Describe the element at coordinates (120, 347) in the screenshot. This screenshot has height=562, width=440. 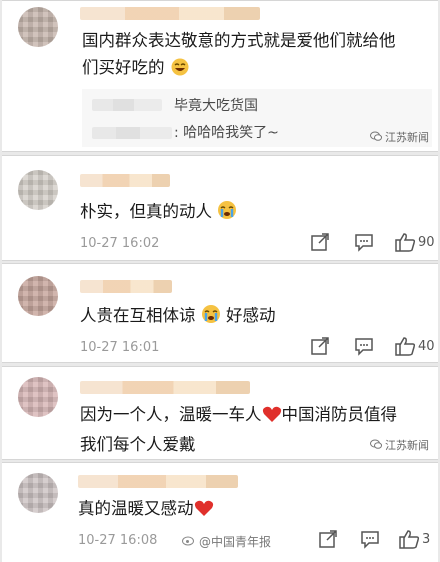
I see `timestamp: 10-27 16:01` at that location.